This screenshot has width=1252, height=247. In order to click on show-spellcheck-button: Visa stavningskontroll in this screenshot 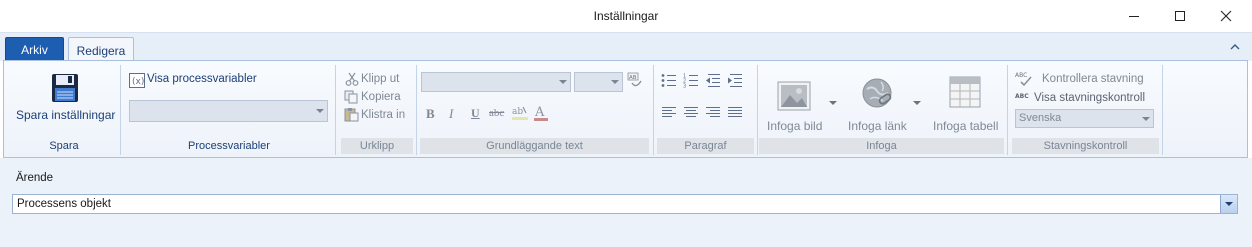, I will do `click(1089, 98)`.